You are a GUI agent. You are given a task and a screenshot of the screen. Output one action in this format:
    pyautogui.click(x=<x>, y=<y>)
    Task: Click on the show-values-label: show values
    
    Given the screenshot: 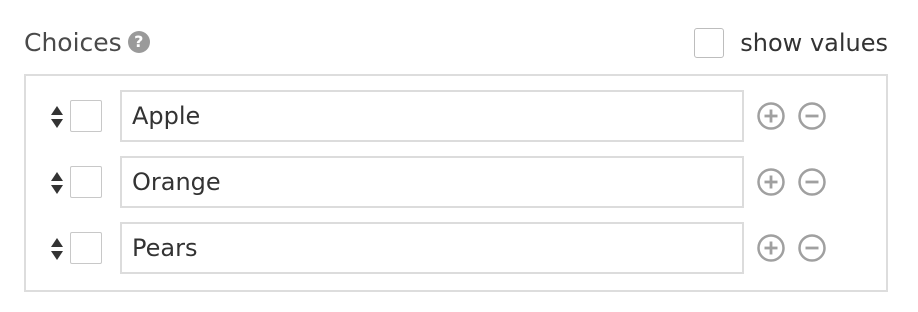 What is the action you would take?
    pyautogui.click(x=814, y=43)
    